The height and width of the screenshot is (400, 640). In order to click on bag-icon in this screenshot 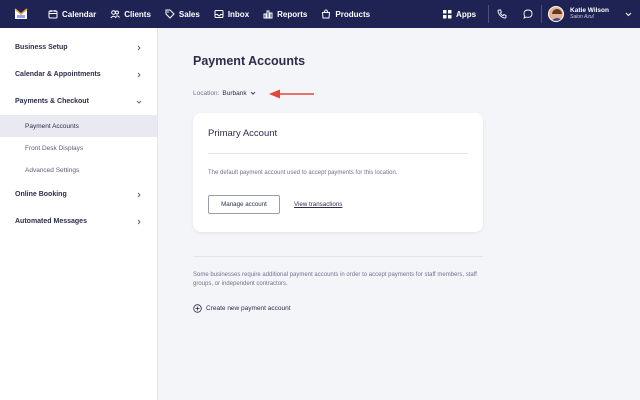, I will do `click(326, 14)`.